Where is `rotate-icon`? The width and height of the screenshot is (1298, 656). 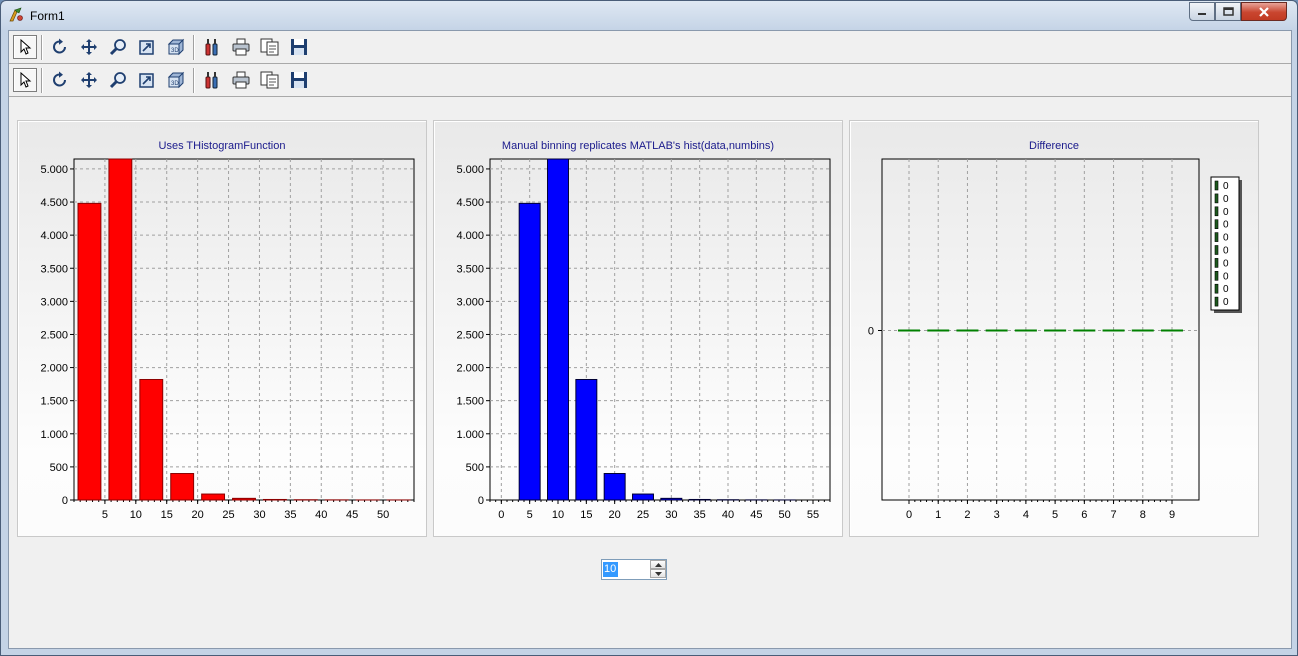 rotate-icon is located at coordinates (59, 46).